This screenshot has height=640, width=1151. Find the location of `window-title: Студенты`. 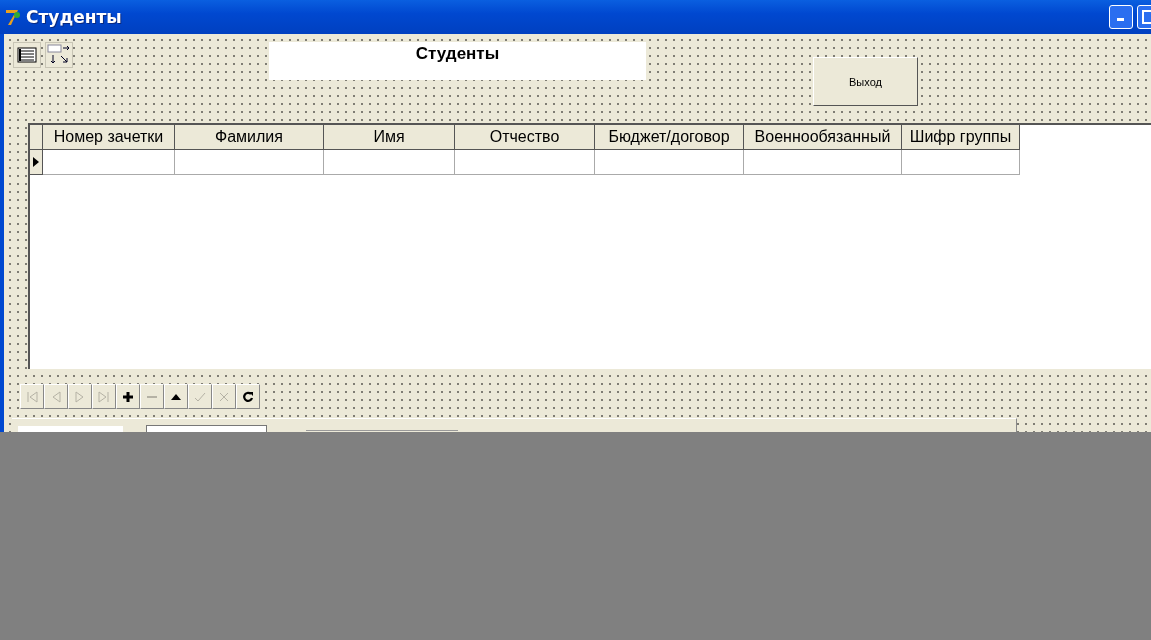

window-title: Студенты is located at coordinates (74, 17).